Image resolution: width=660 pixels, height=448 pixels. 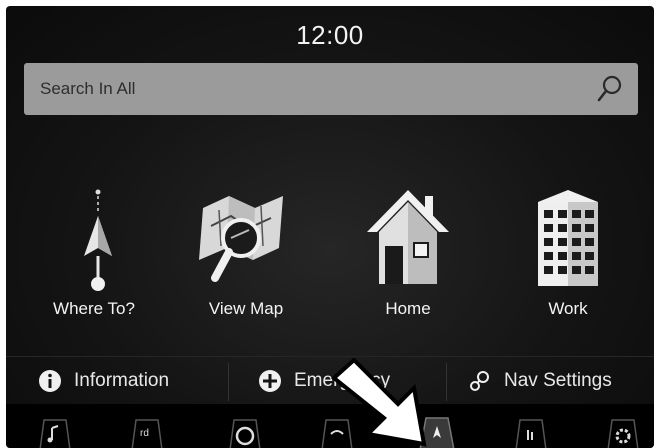 What do you see at coordinates (241, 239) in the screenshot?
I see `map-magnifier-icon` at bounding box center [241, 239].